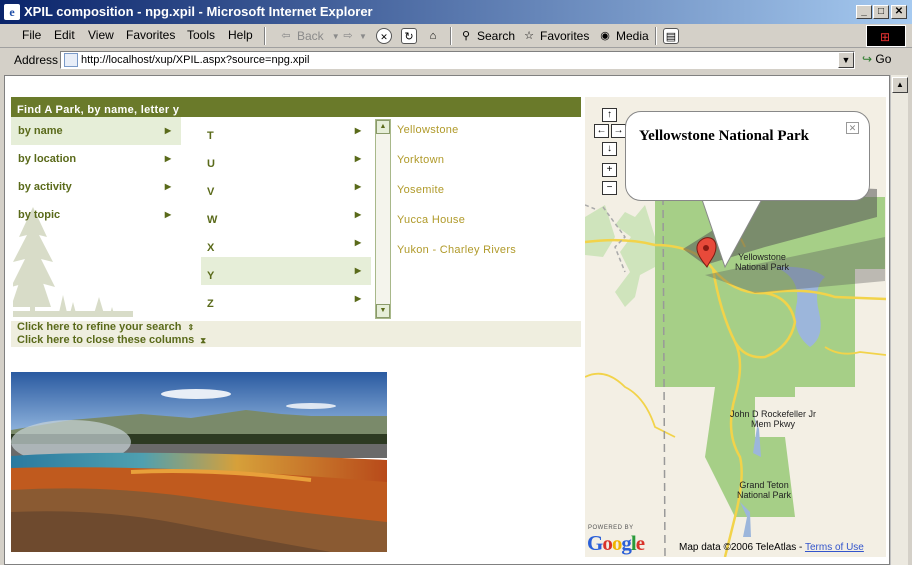 Image resolution: width=912 pixels, height=565 pixels. I want to click on pan-right-button: →, so click(618, 131).